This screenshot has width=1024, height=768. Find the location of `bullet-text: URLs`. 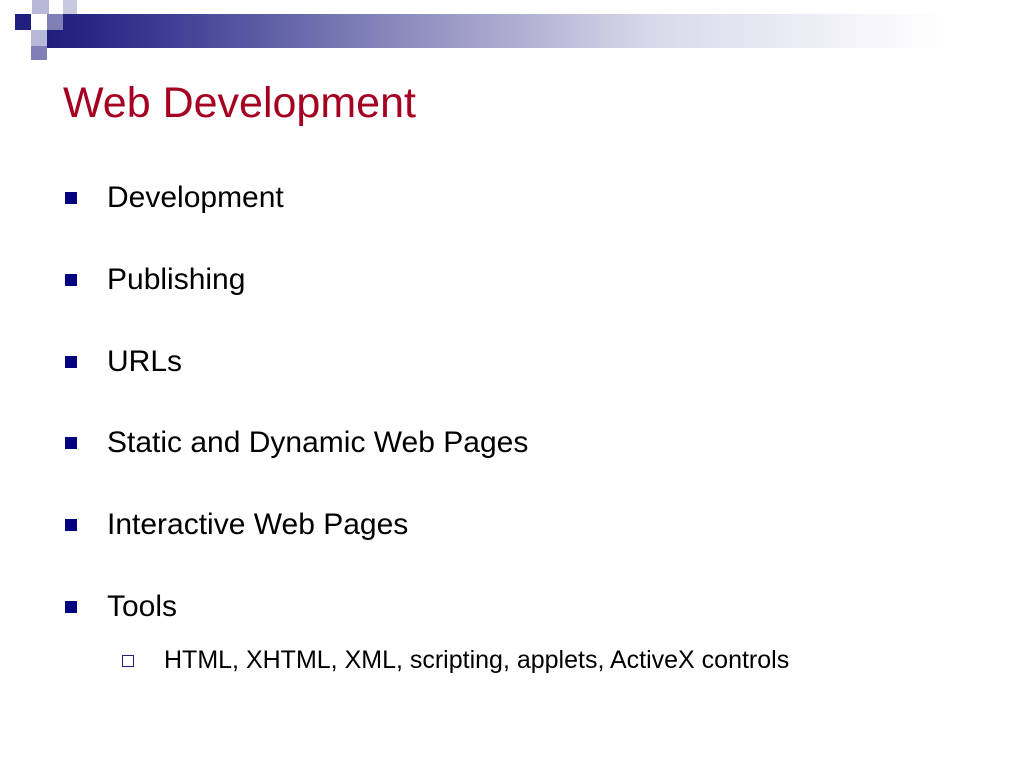

bullet-text: URLs is located at coordinates (145, 361).